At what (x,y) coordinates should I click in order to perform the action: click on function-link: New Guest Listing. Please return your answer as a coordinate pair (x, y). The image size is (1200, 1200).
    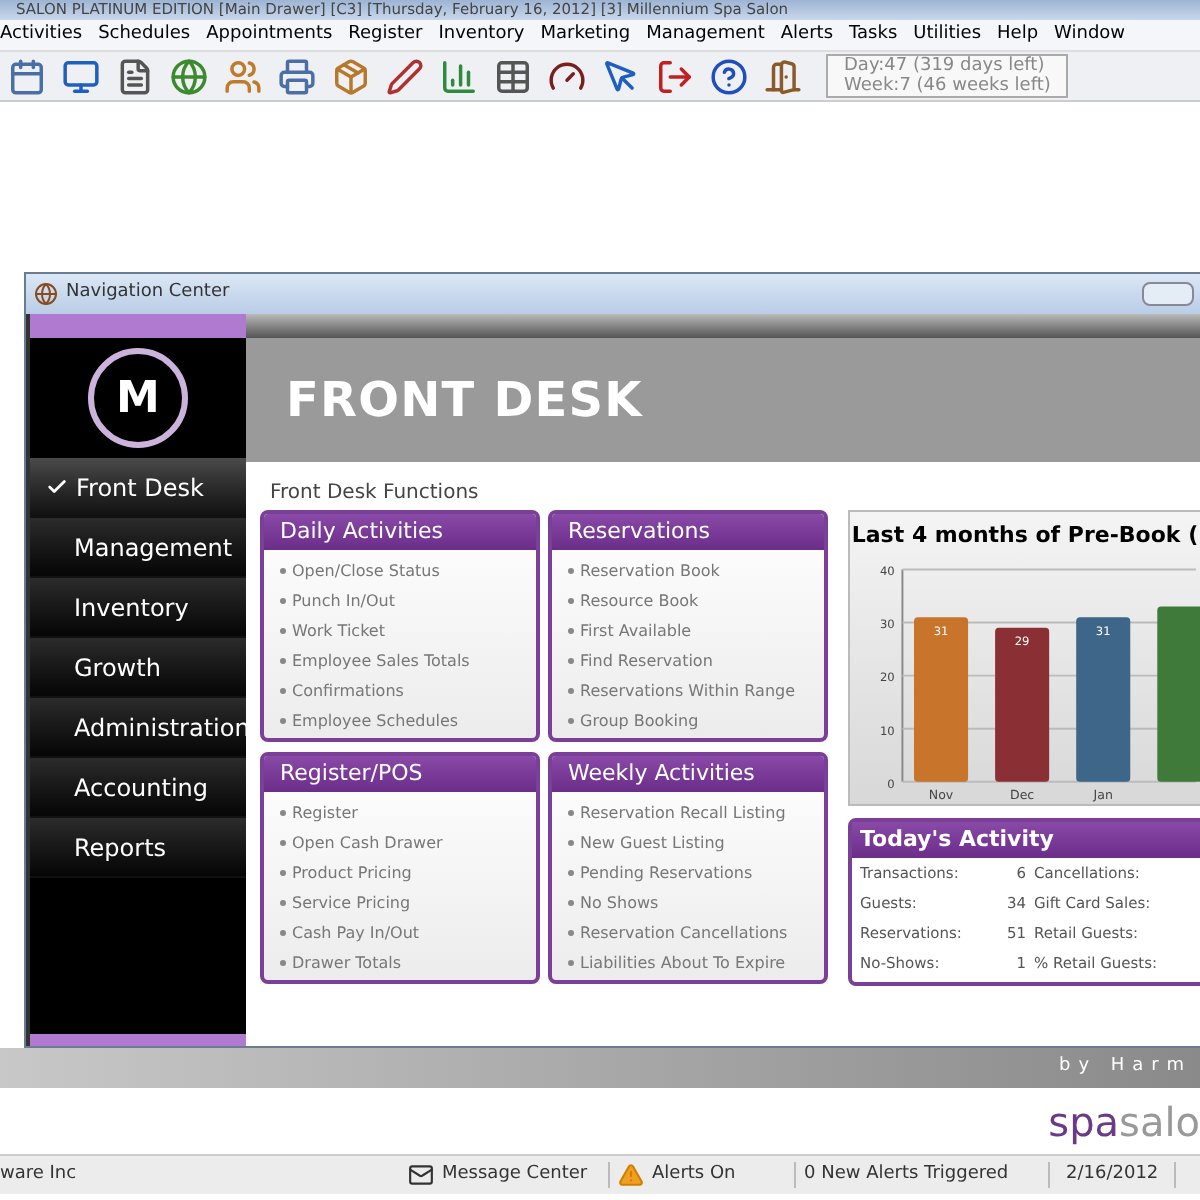
    Looking at the image, I should click on (652, 843).